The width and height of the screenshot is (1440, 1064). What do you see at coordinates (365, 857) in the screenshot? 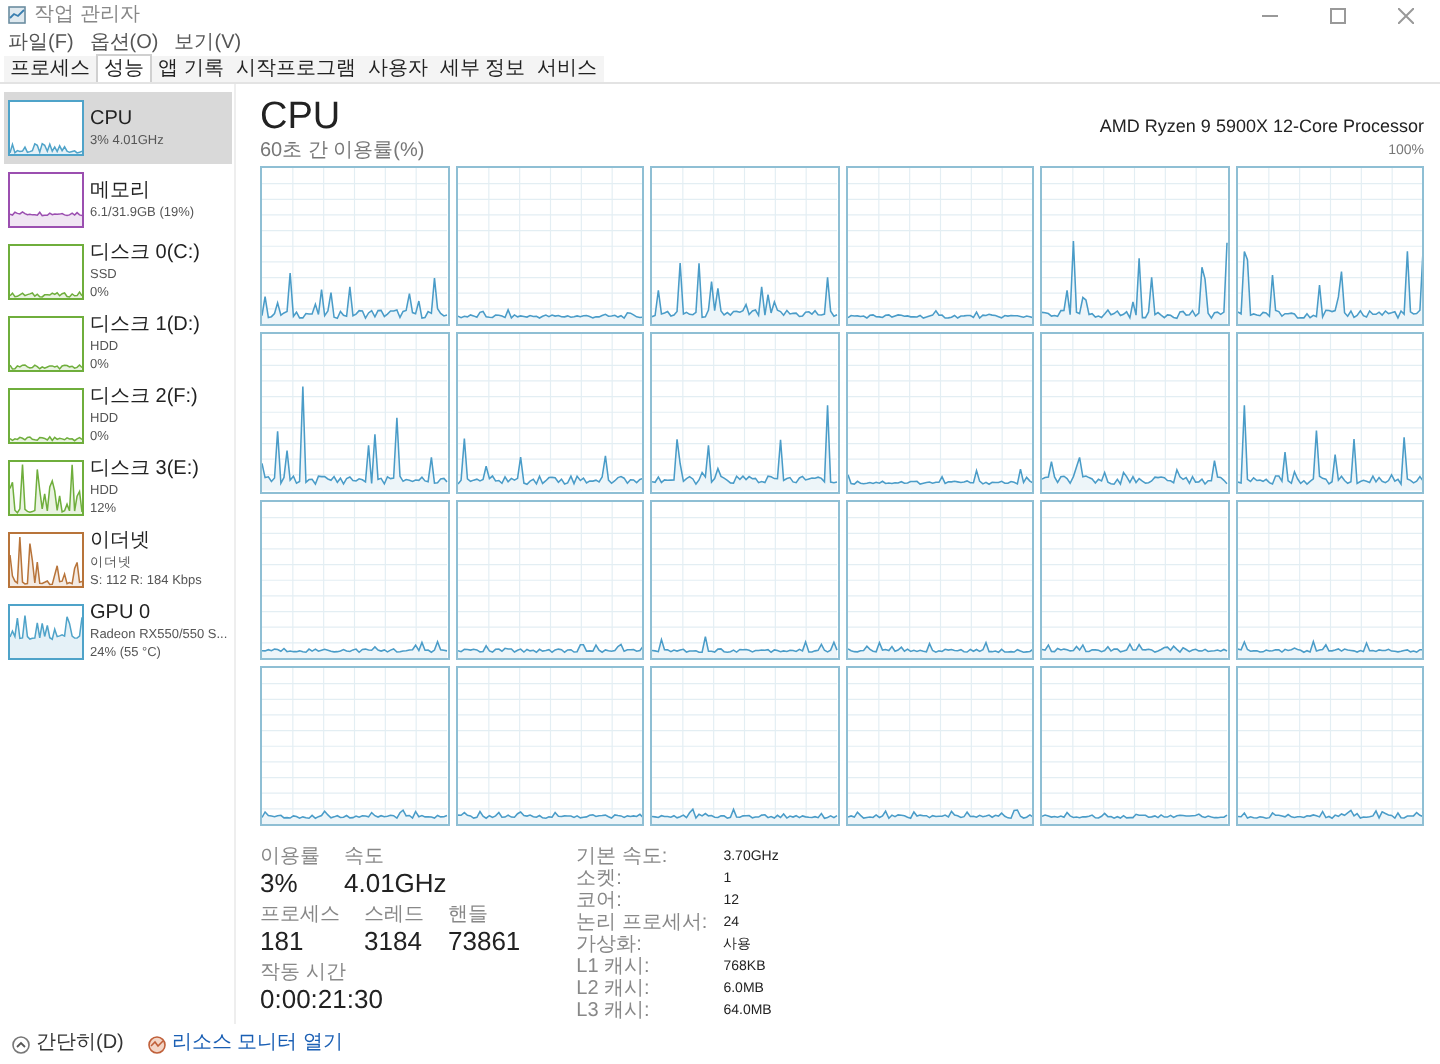
I see `stat-label: 속도` at bounding box center [365, 857].